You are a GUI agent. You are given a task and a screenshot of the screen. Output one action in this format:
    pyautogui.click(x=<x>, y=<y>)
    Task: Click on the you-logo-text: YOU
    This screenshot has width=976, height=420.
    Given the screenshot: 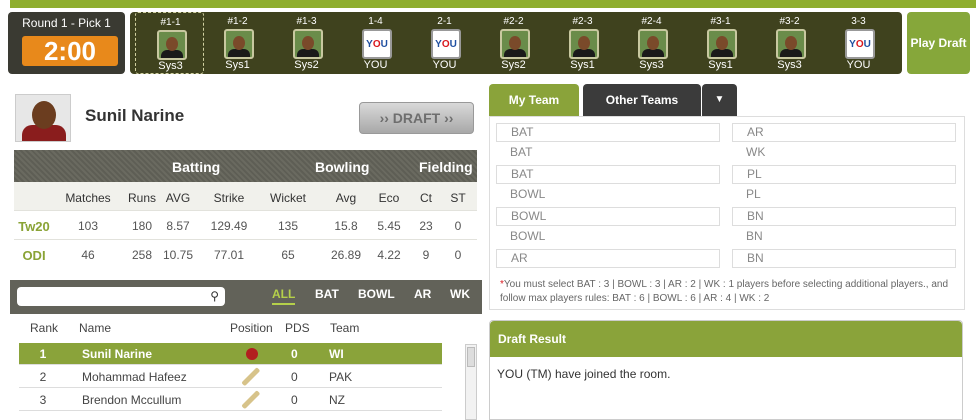 What is the action you would take?
    pyautogui.click(x=377, y=44)
    